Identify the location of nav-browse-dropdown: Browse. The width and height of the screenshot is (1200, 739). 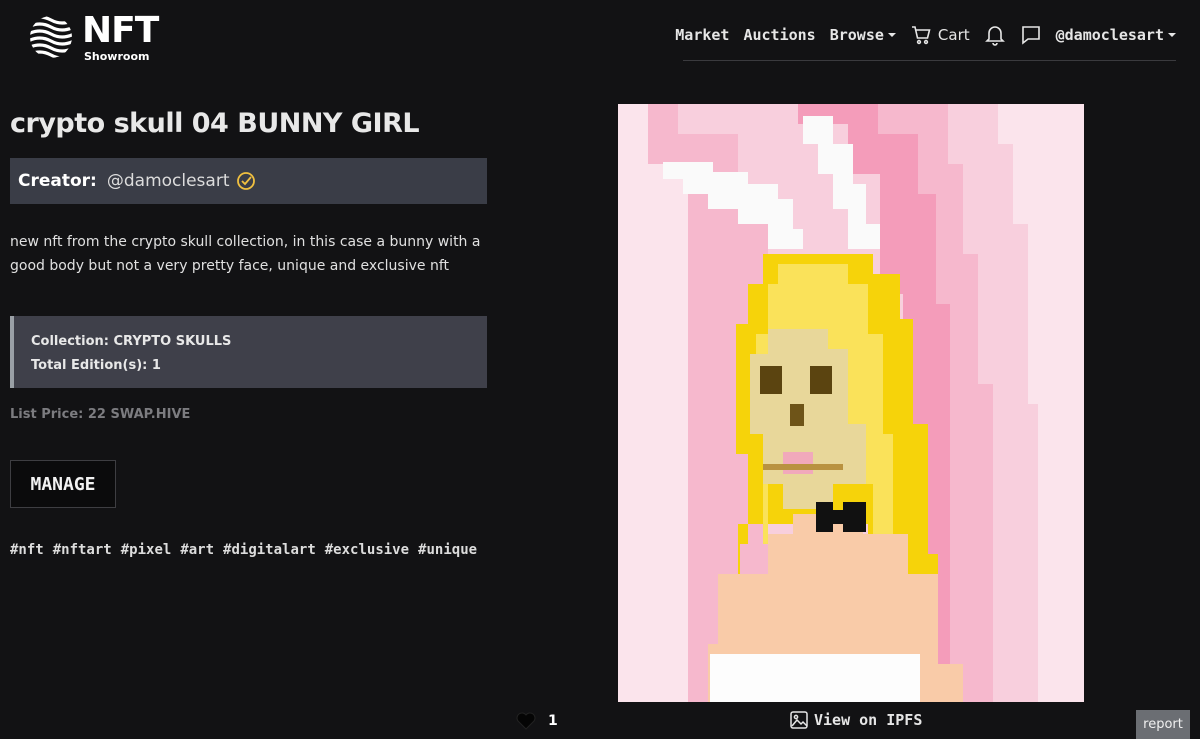
(863, 35).